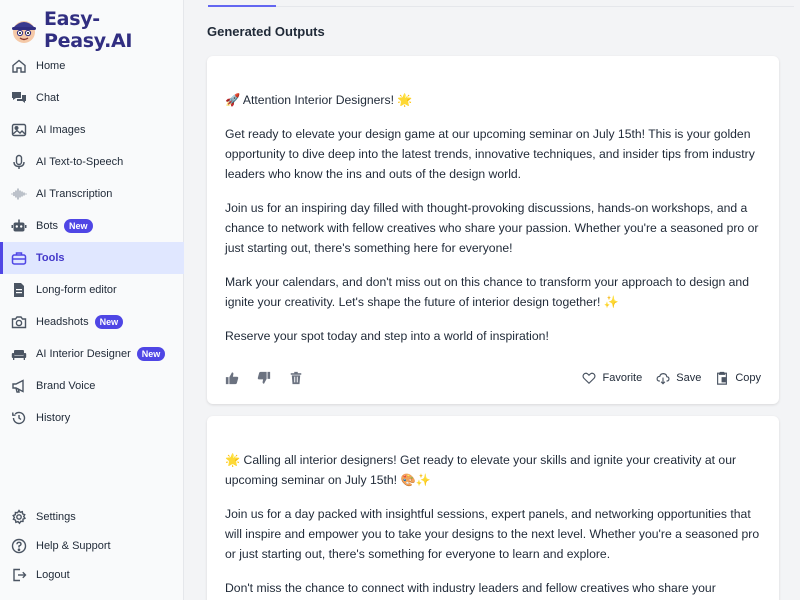 Image resolution: width=800 pixels, height=600 pixels. What do you see at coordinates (19, 130) in the screenshot?
I see `image-icon` at bounding box center [19, 130].